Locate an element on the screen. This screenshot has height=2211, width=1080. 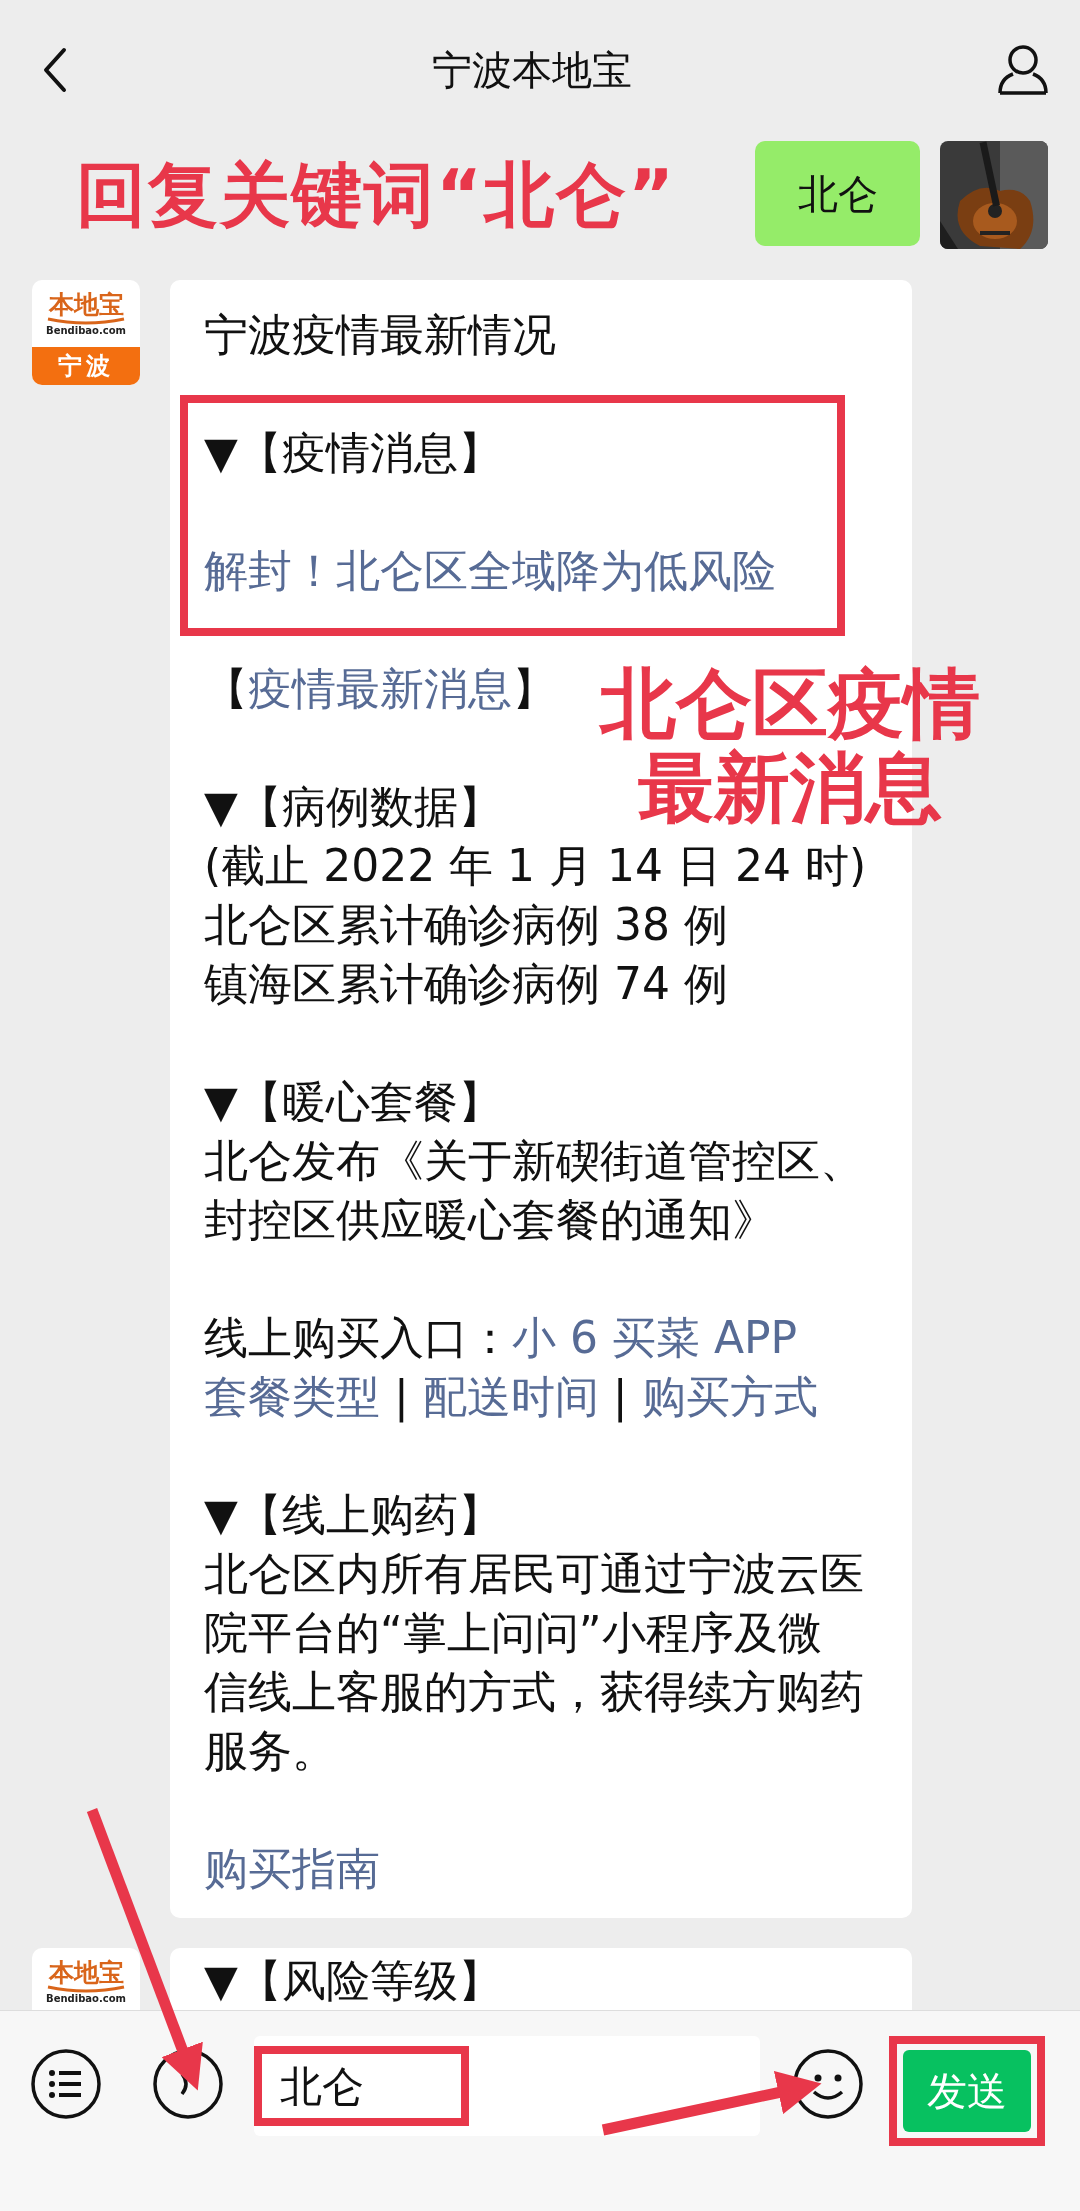
voice-icon is located at coordinates (188, 2084).